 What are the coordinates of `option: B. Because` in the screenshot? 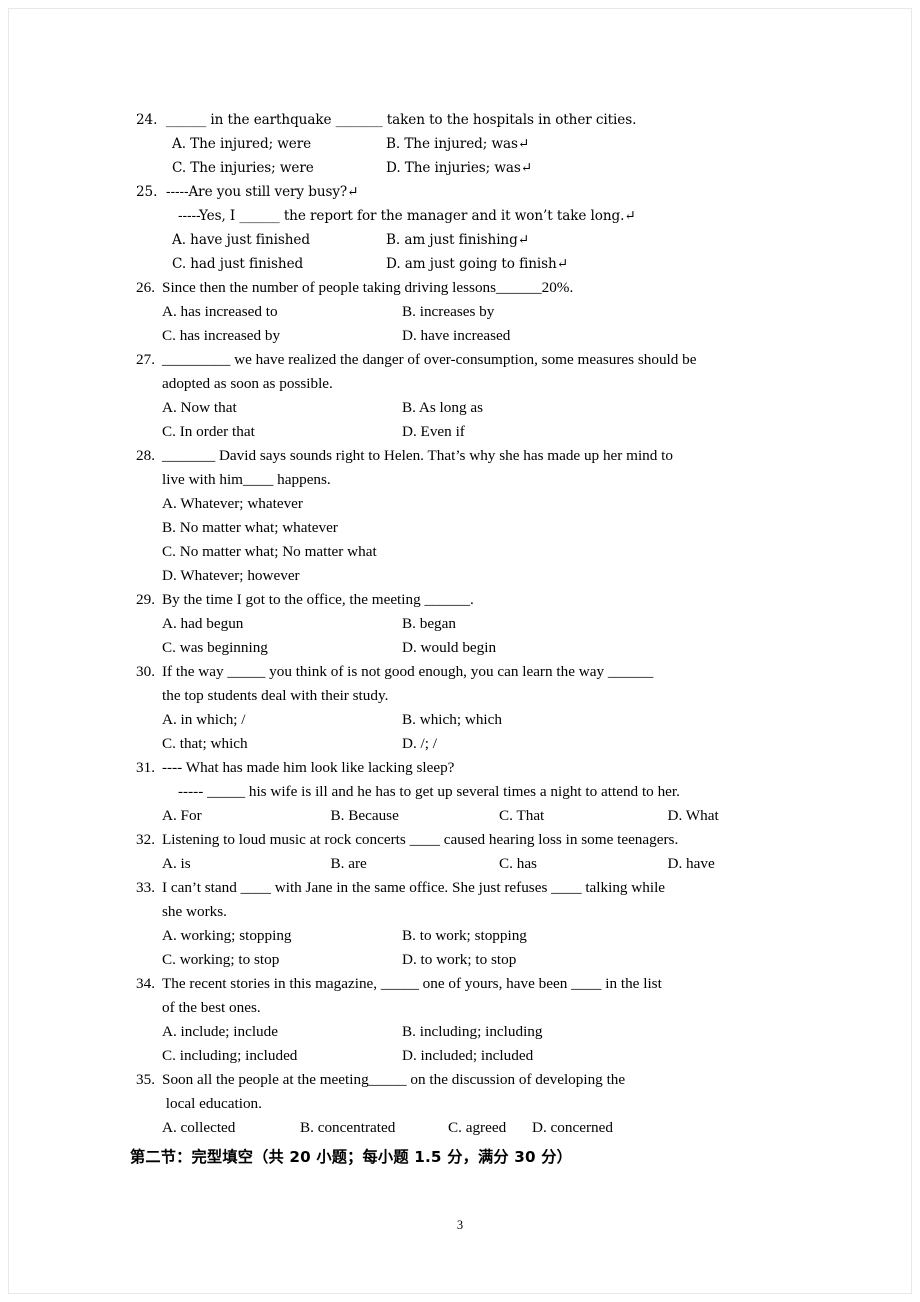 It's located at (415, 816).